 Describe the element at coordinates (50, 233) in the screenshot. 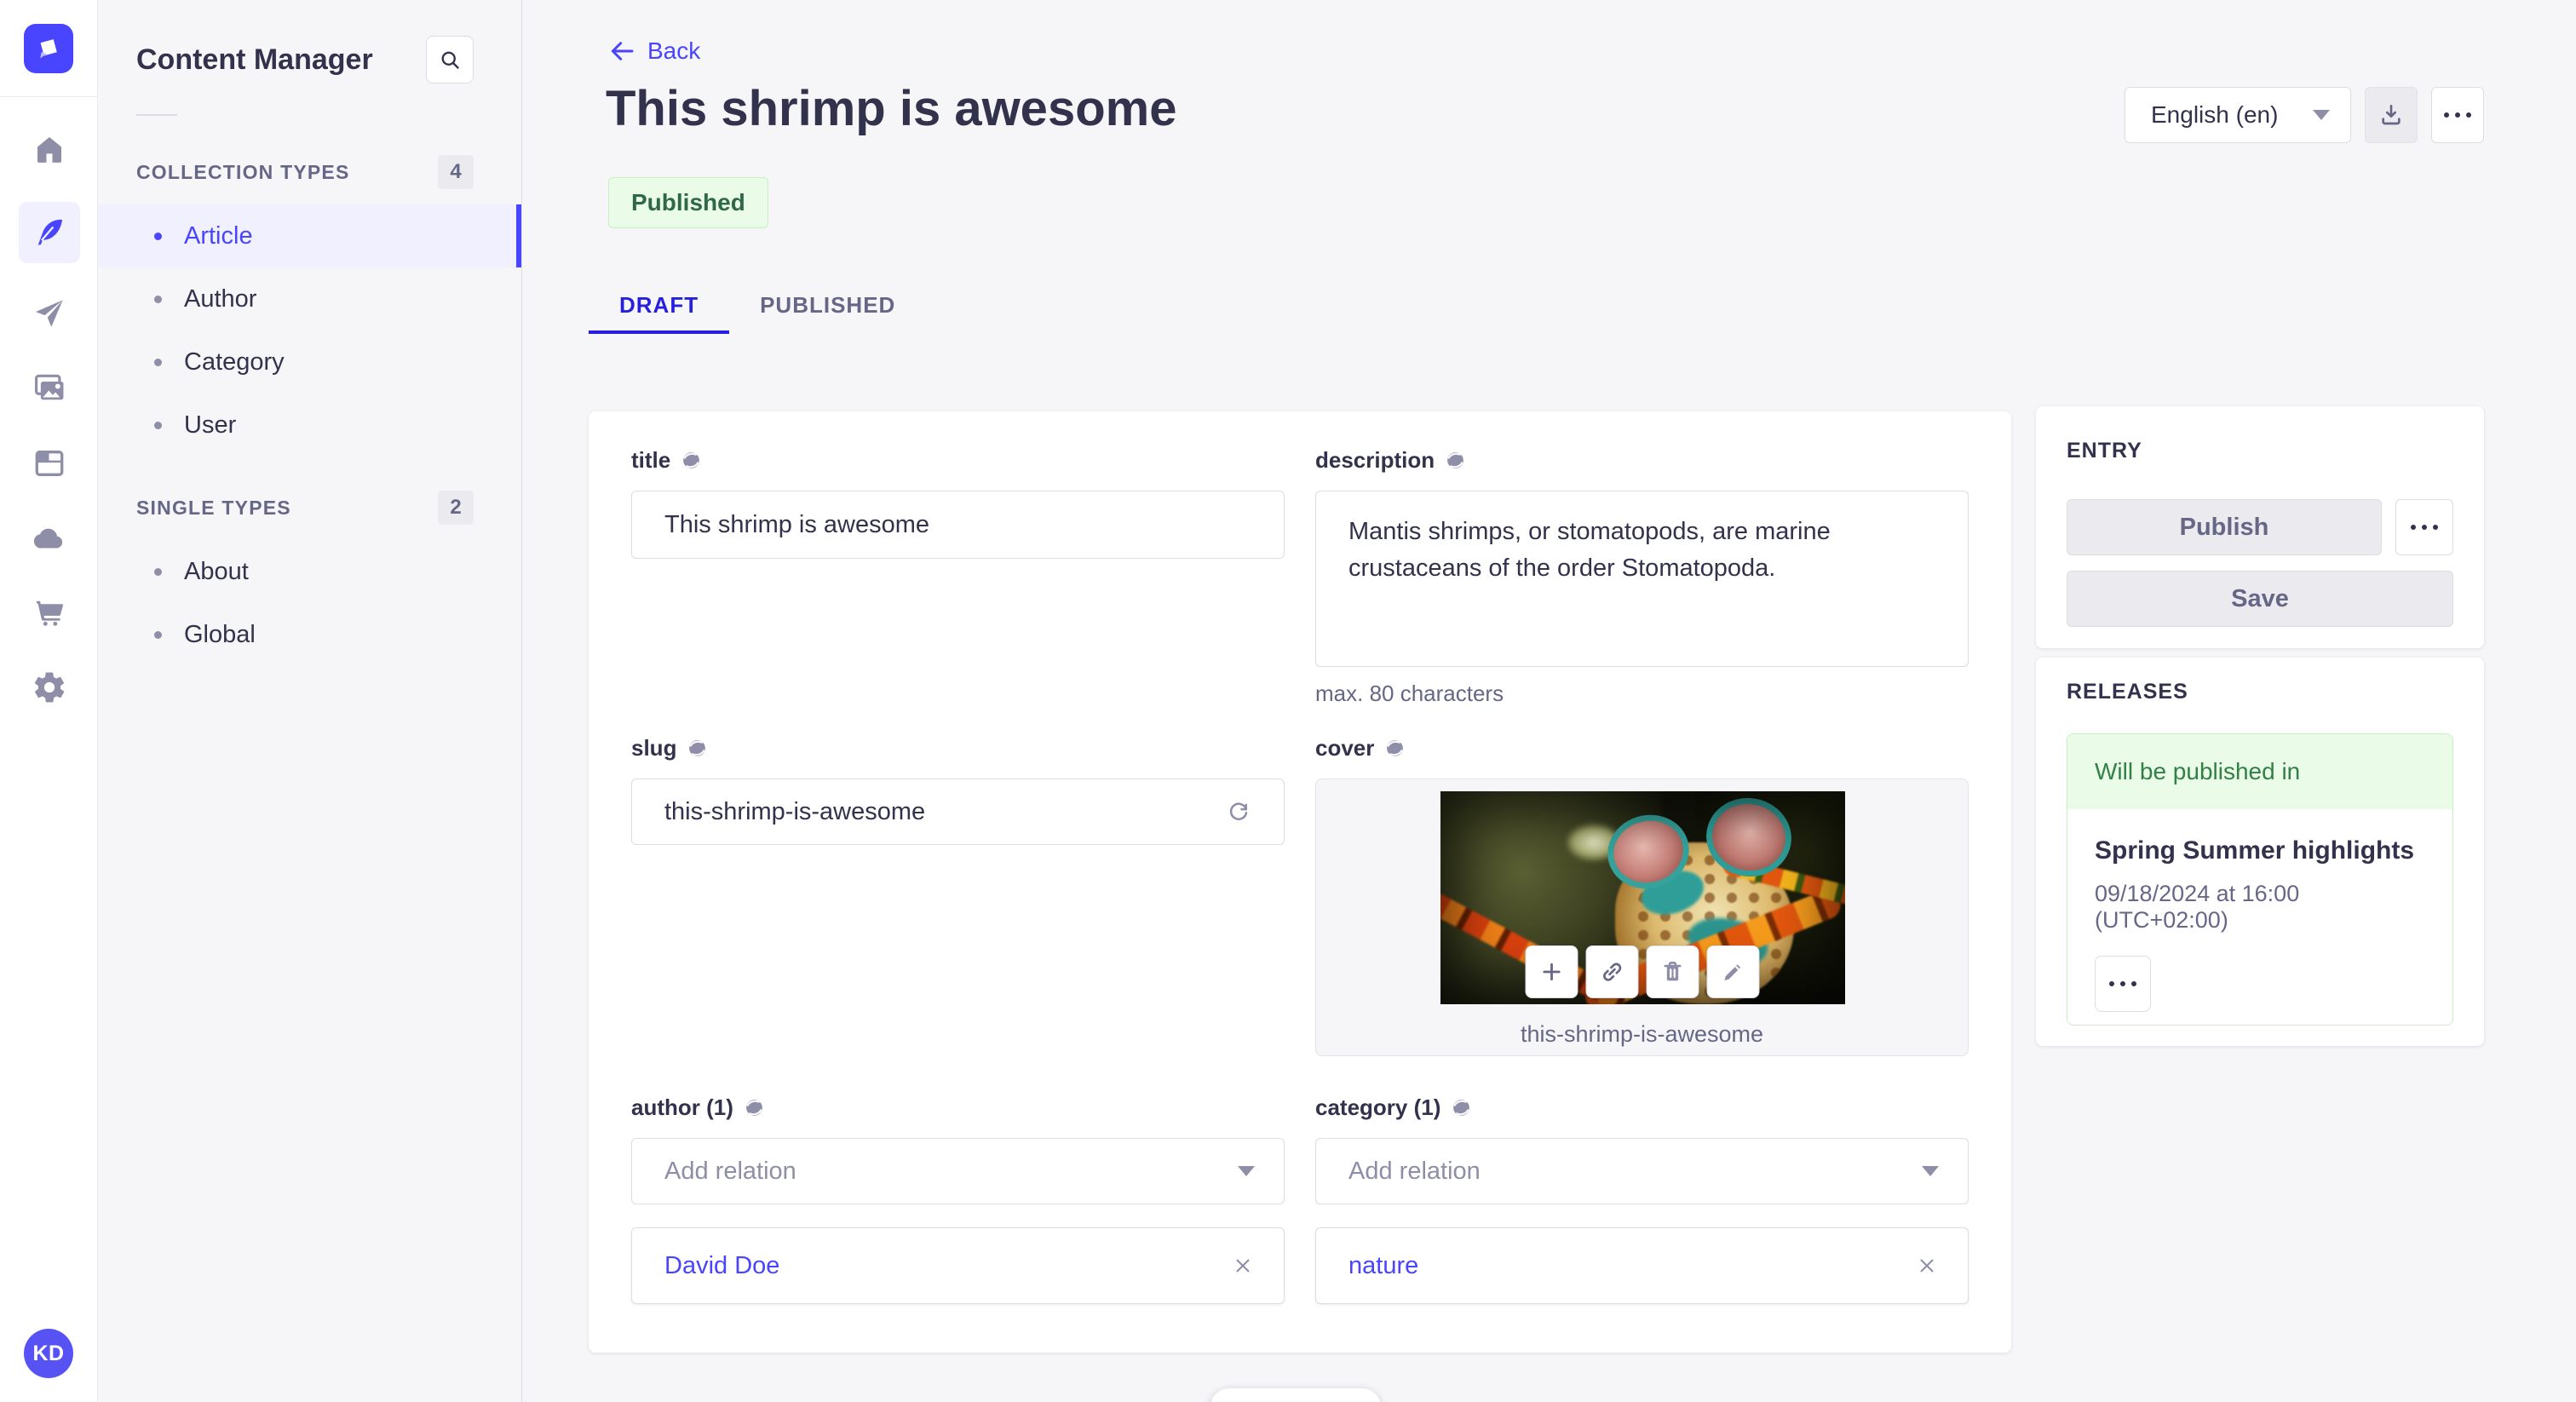

I see `content-manager-icon` at that location.